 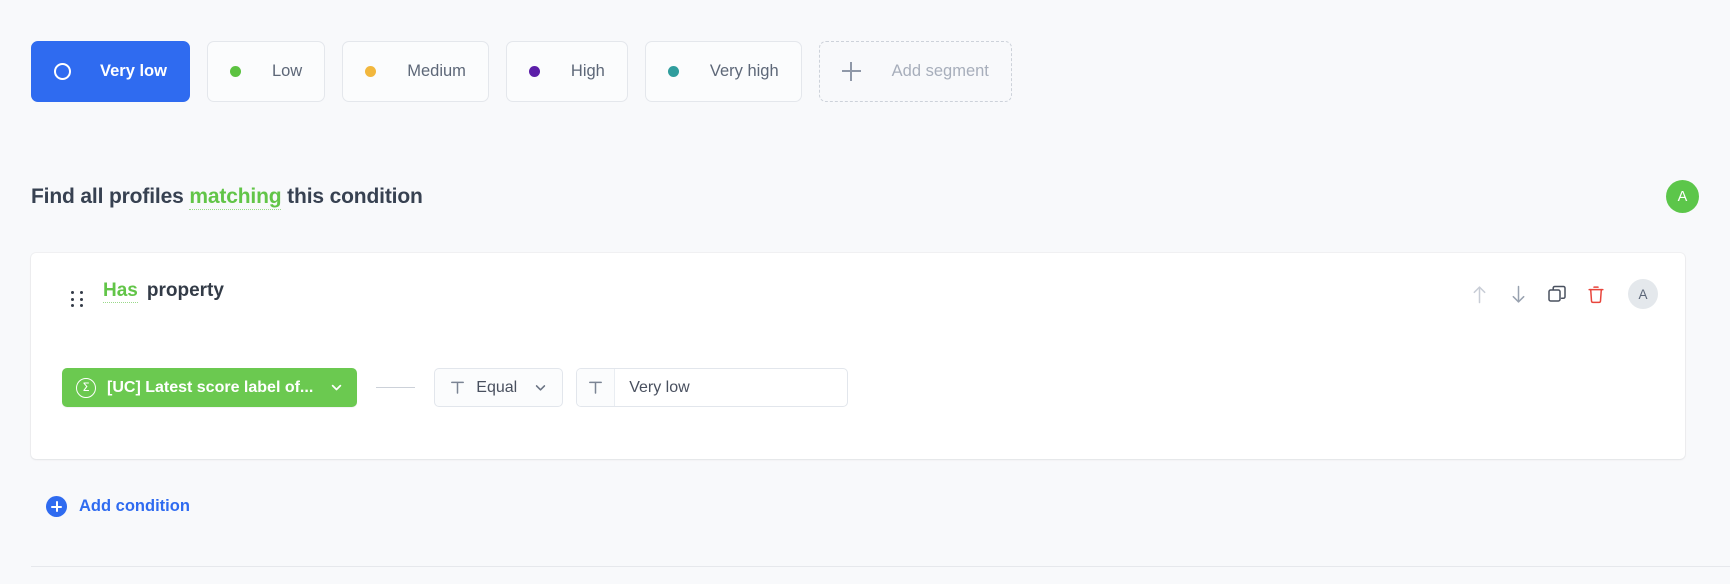 I want to click on value-input, so click(x=731, y=387).